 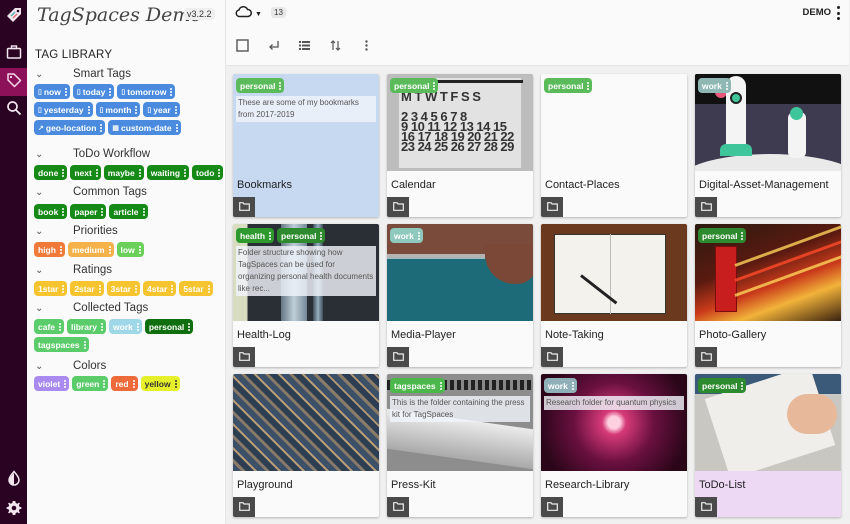 What do you see at coordinates (118, 109) in the screenshot?
I see `tag-chip: ▯ month` at bounding box center [118, 109].